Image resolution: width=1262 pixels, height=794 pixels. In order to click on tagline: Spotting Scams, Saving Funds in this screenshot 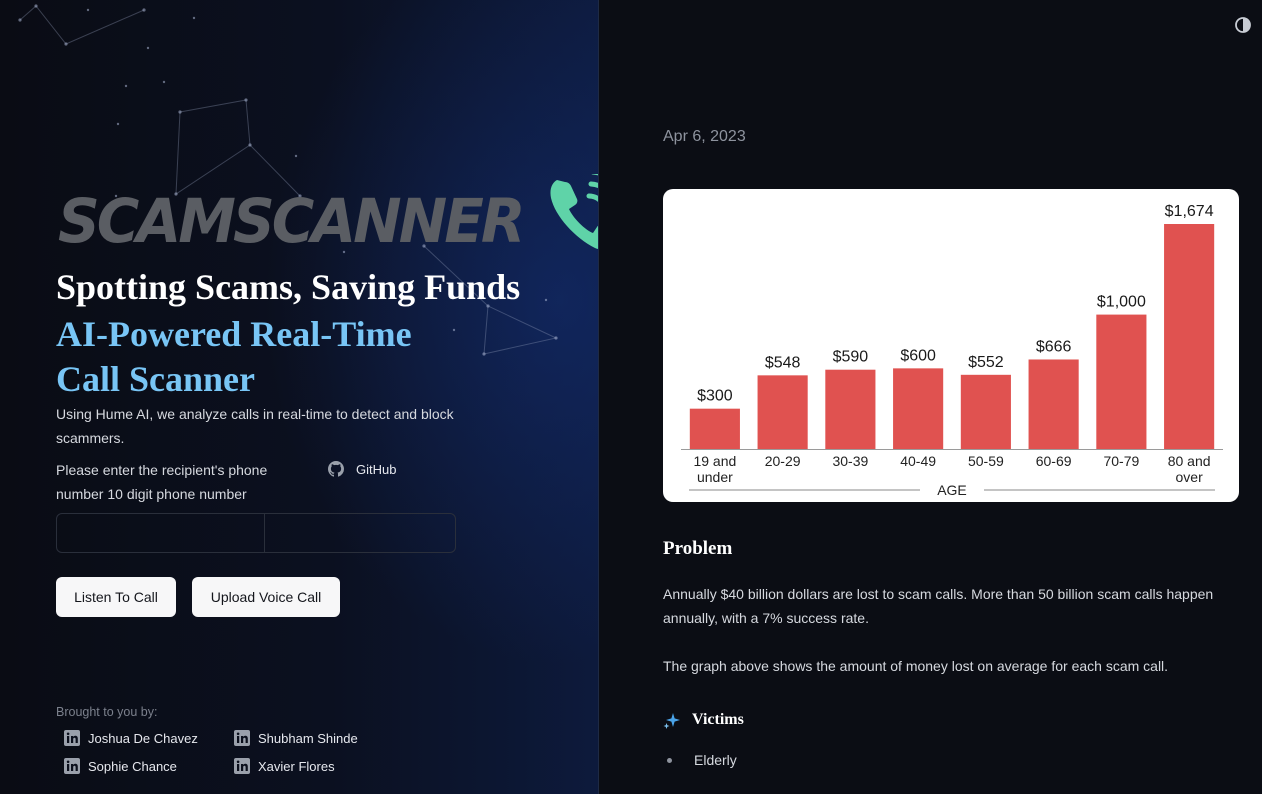, I will do `click(288, 287)`.